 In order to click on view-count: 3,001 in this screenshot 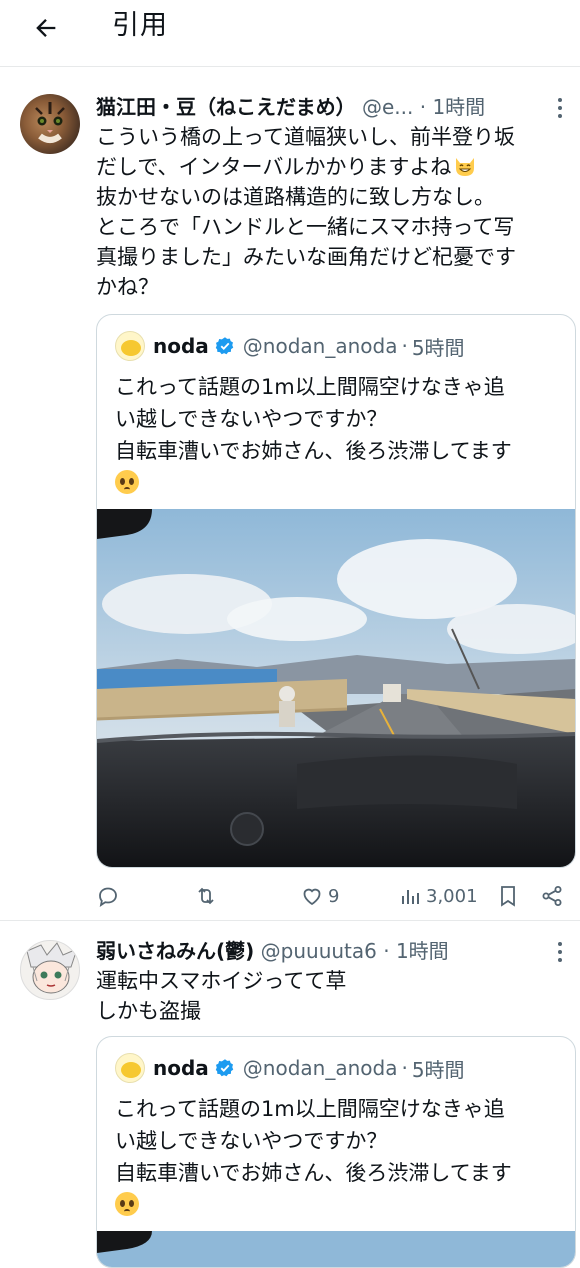, I will do `click(452, 896)`.